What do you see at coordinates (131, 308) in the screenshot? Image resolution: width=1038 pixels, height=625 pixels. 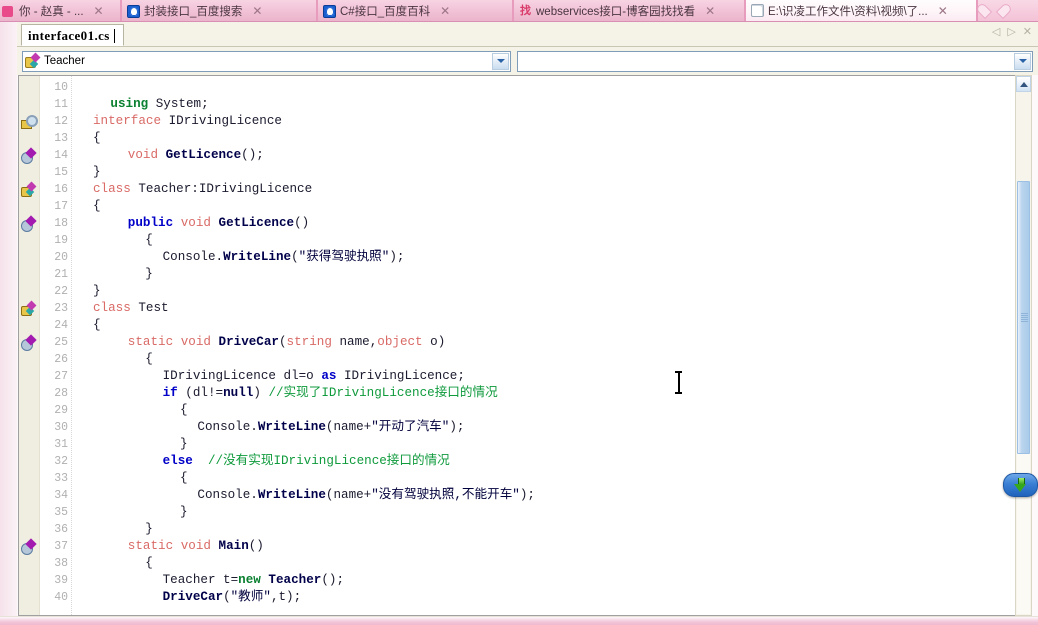 I see `code-line: class Test` at bounding box center [131, 308].